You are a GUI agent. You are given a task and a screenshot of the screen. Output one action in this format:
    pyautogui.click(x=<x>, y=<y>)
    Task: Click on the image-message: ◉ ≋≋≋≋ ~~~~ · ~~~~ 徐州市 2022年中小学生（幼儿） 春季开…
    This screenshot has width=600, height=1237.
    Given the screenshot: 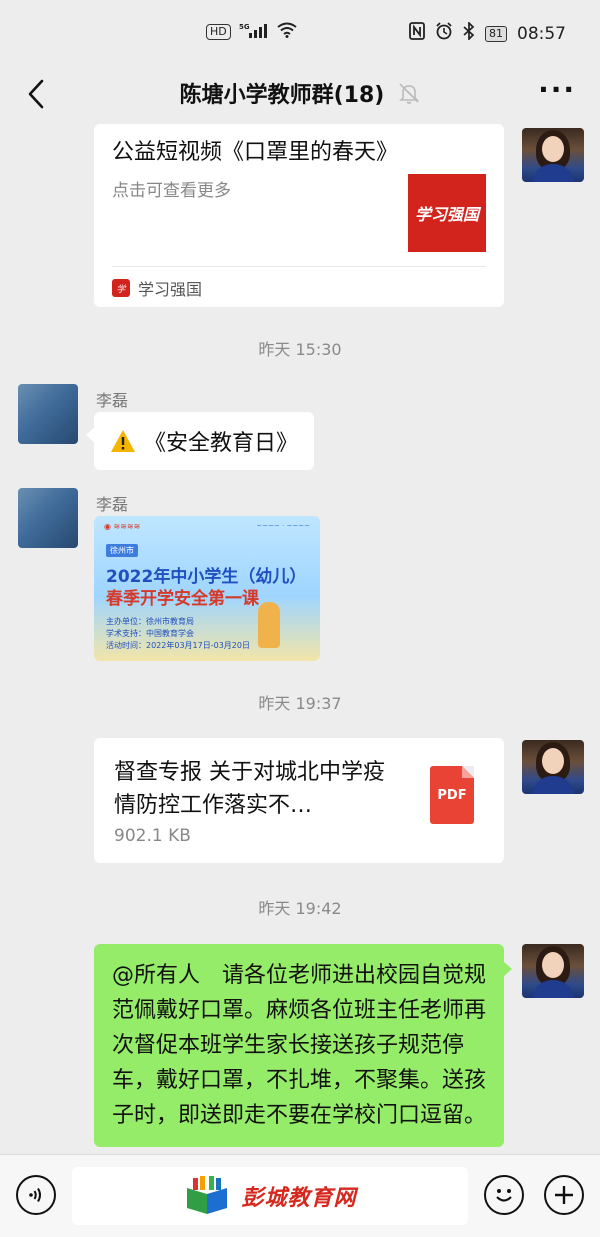 What is the action you would take?
    pyautogui.click(x=207, y=588)
    